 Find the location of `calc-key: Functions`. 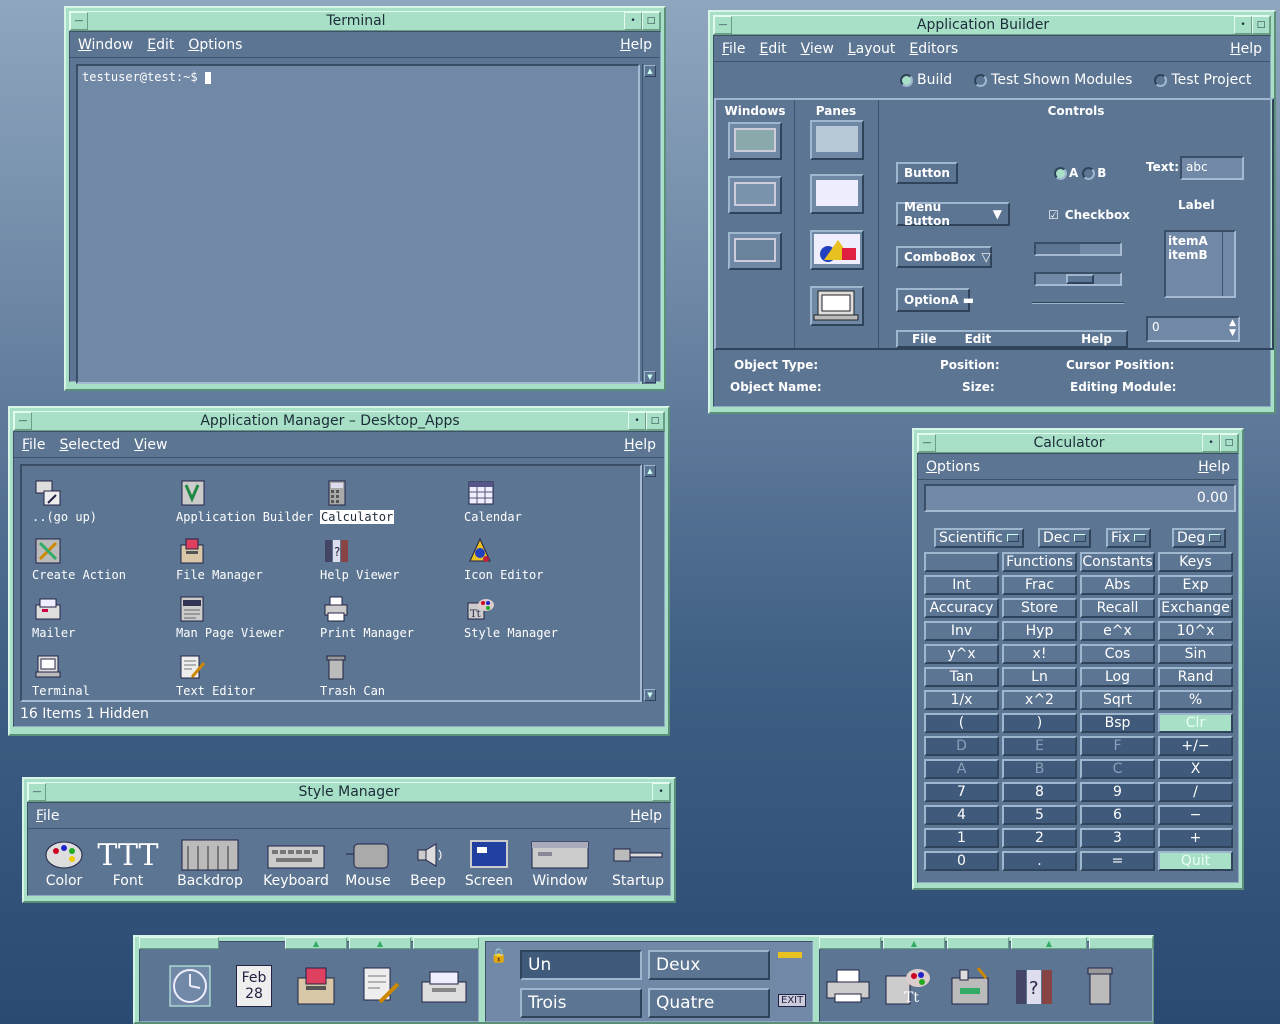

calc-key: Functions is located at coordinates (1039, 562).